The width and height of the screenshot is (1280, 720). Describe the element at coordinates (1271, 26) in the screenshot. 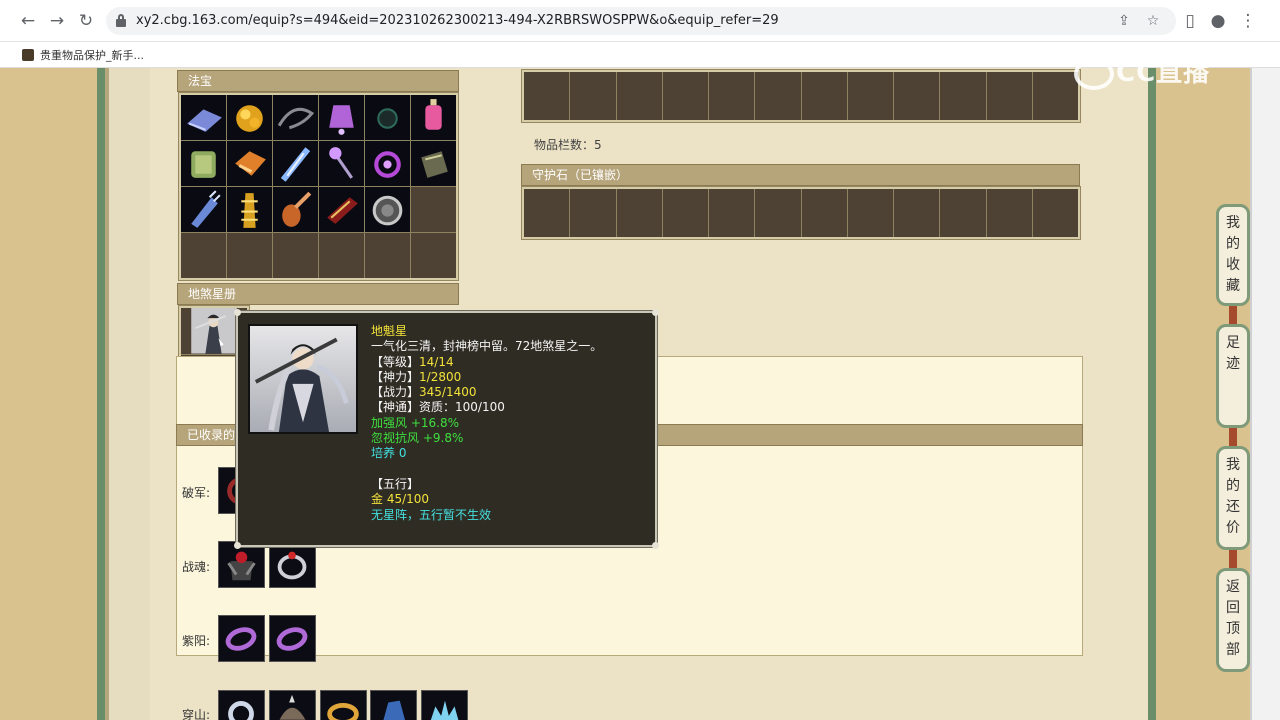

I see `close-icon: ✕` at that location.